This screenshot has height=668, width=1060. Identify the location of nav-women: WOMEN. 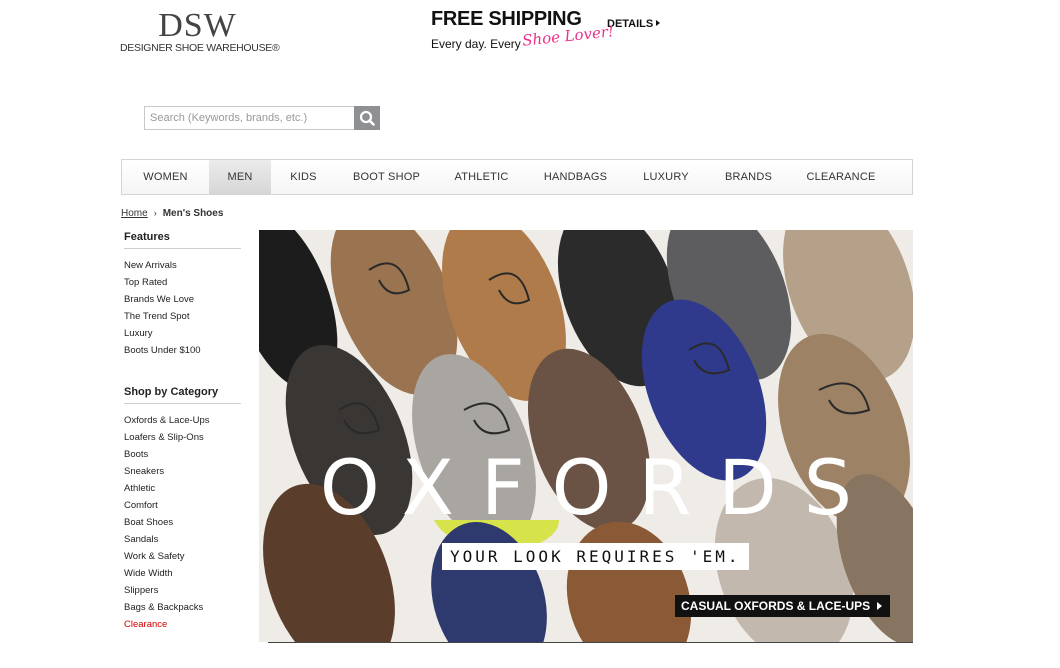
(165, 177).